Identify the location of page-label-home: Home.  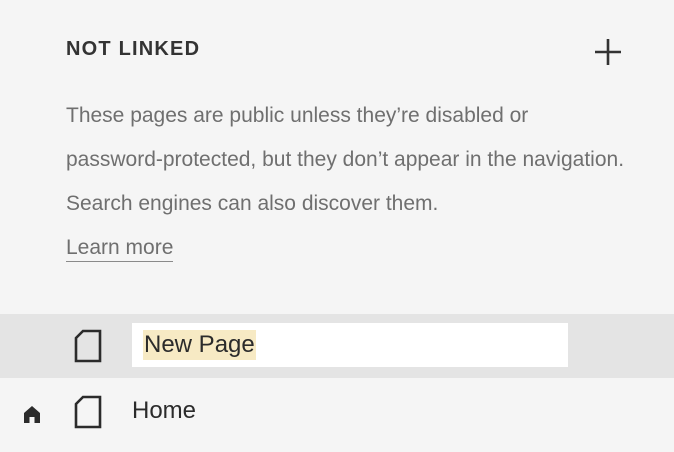
(164, 410).